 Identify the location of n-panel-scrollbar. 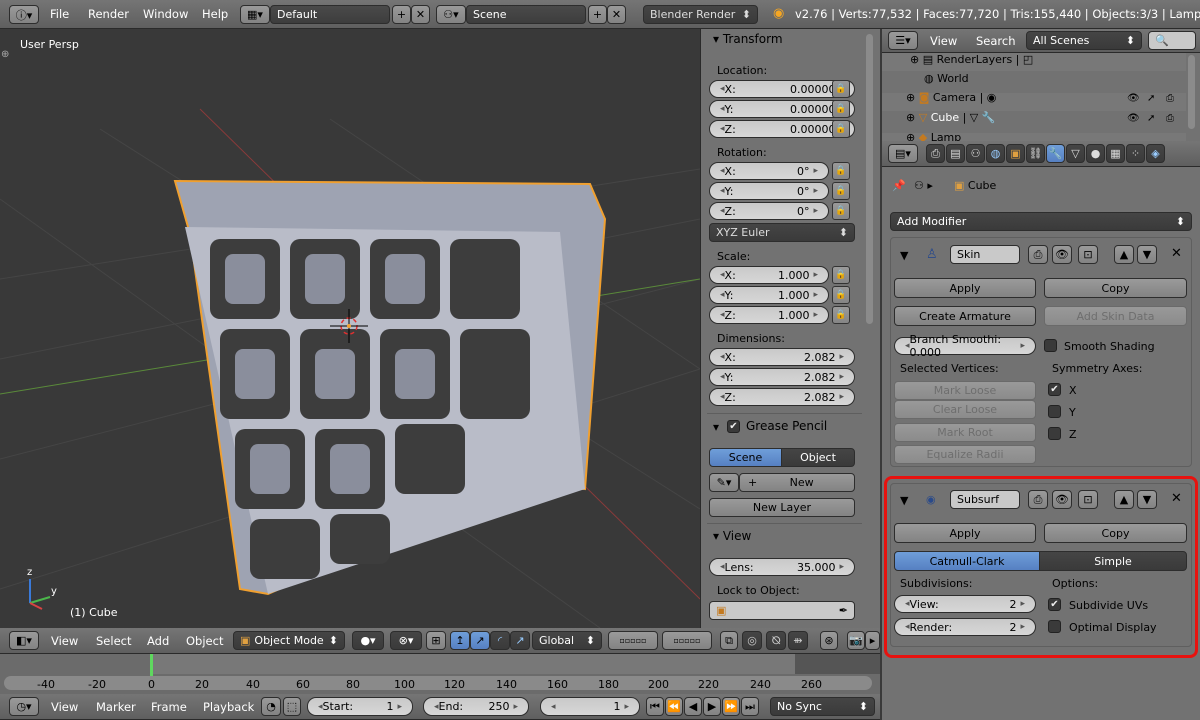
(869, 179).